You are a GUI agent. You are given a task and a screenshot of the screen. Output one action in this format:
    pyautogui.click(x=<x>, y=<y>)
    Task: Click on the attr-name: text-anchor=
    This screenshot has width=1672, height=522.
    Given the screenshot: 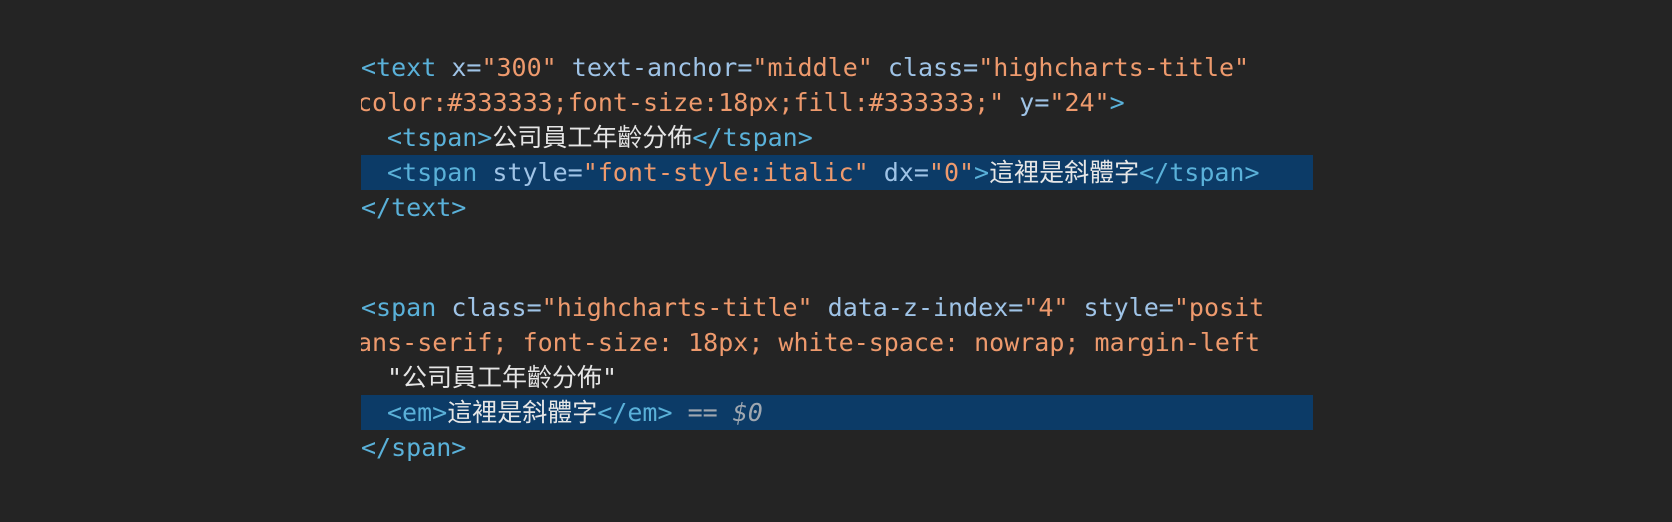 What is the action you would take?
    pyautogui.click(x=662, y=67)
    